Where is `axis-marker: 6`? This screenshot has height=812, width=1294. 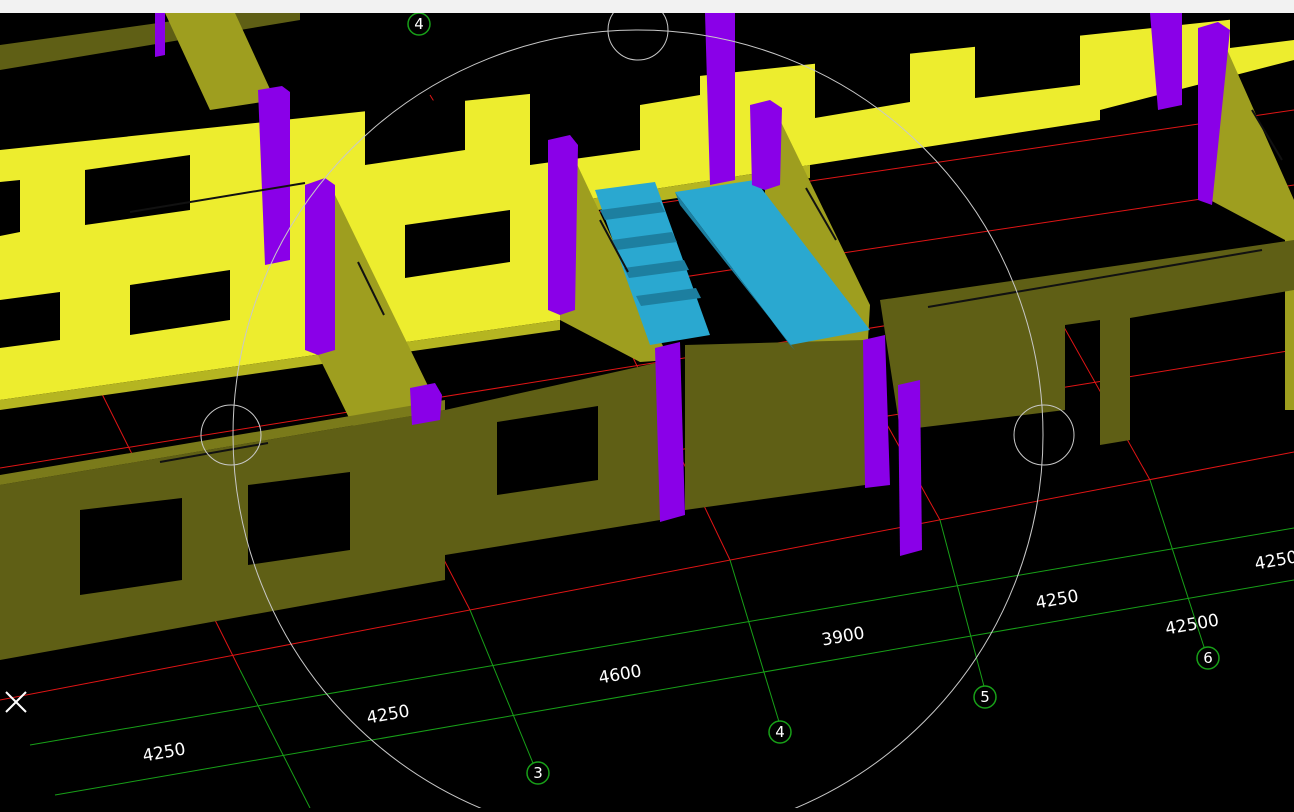
axis-marker: 6 is located at coordinates (1208, 658).